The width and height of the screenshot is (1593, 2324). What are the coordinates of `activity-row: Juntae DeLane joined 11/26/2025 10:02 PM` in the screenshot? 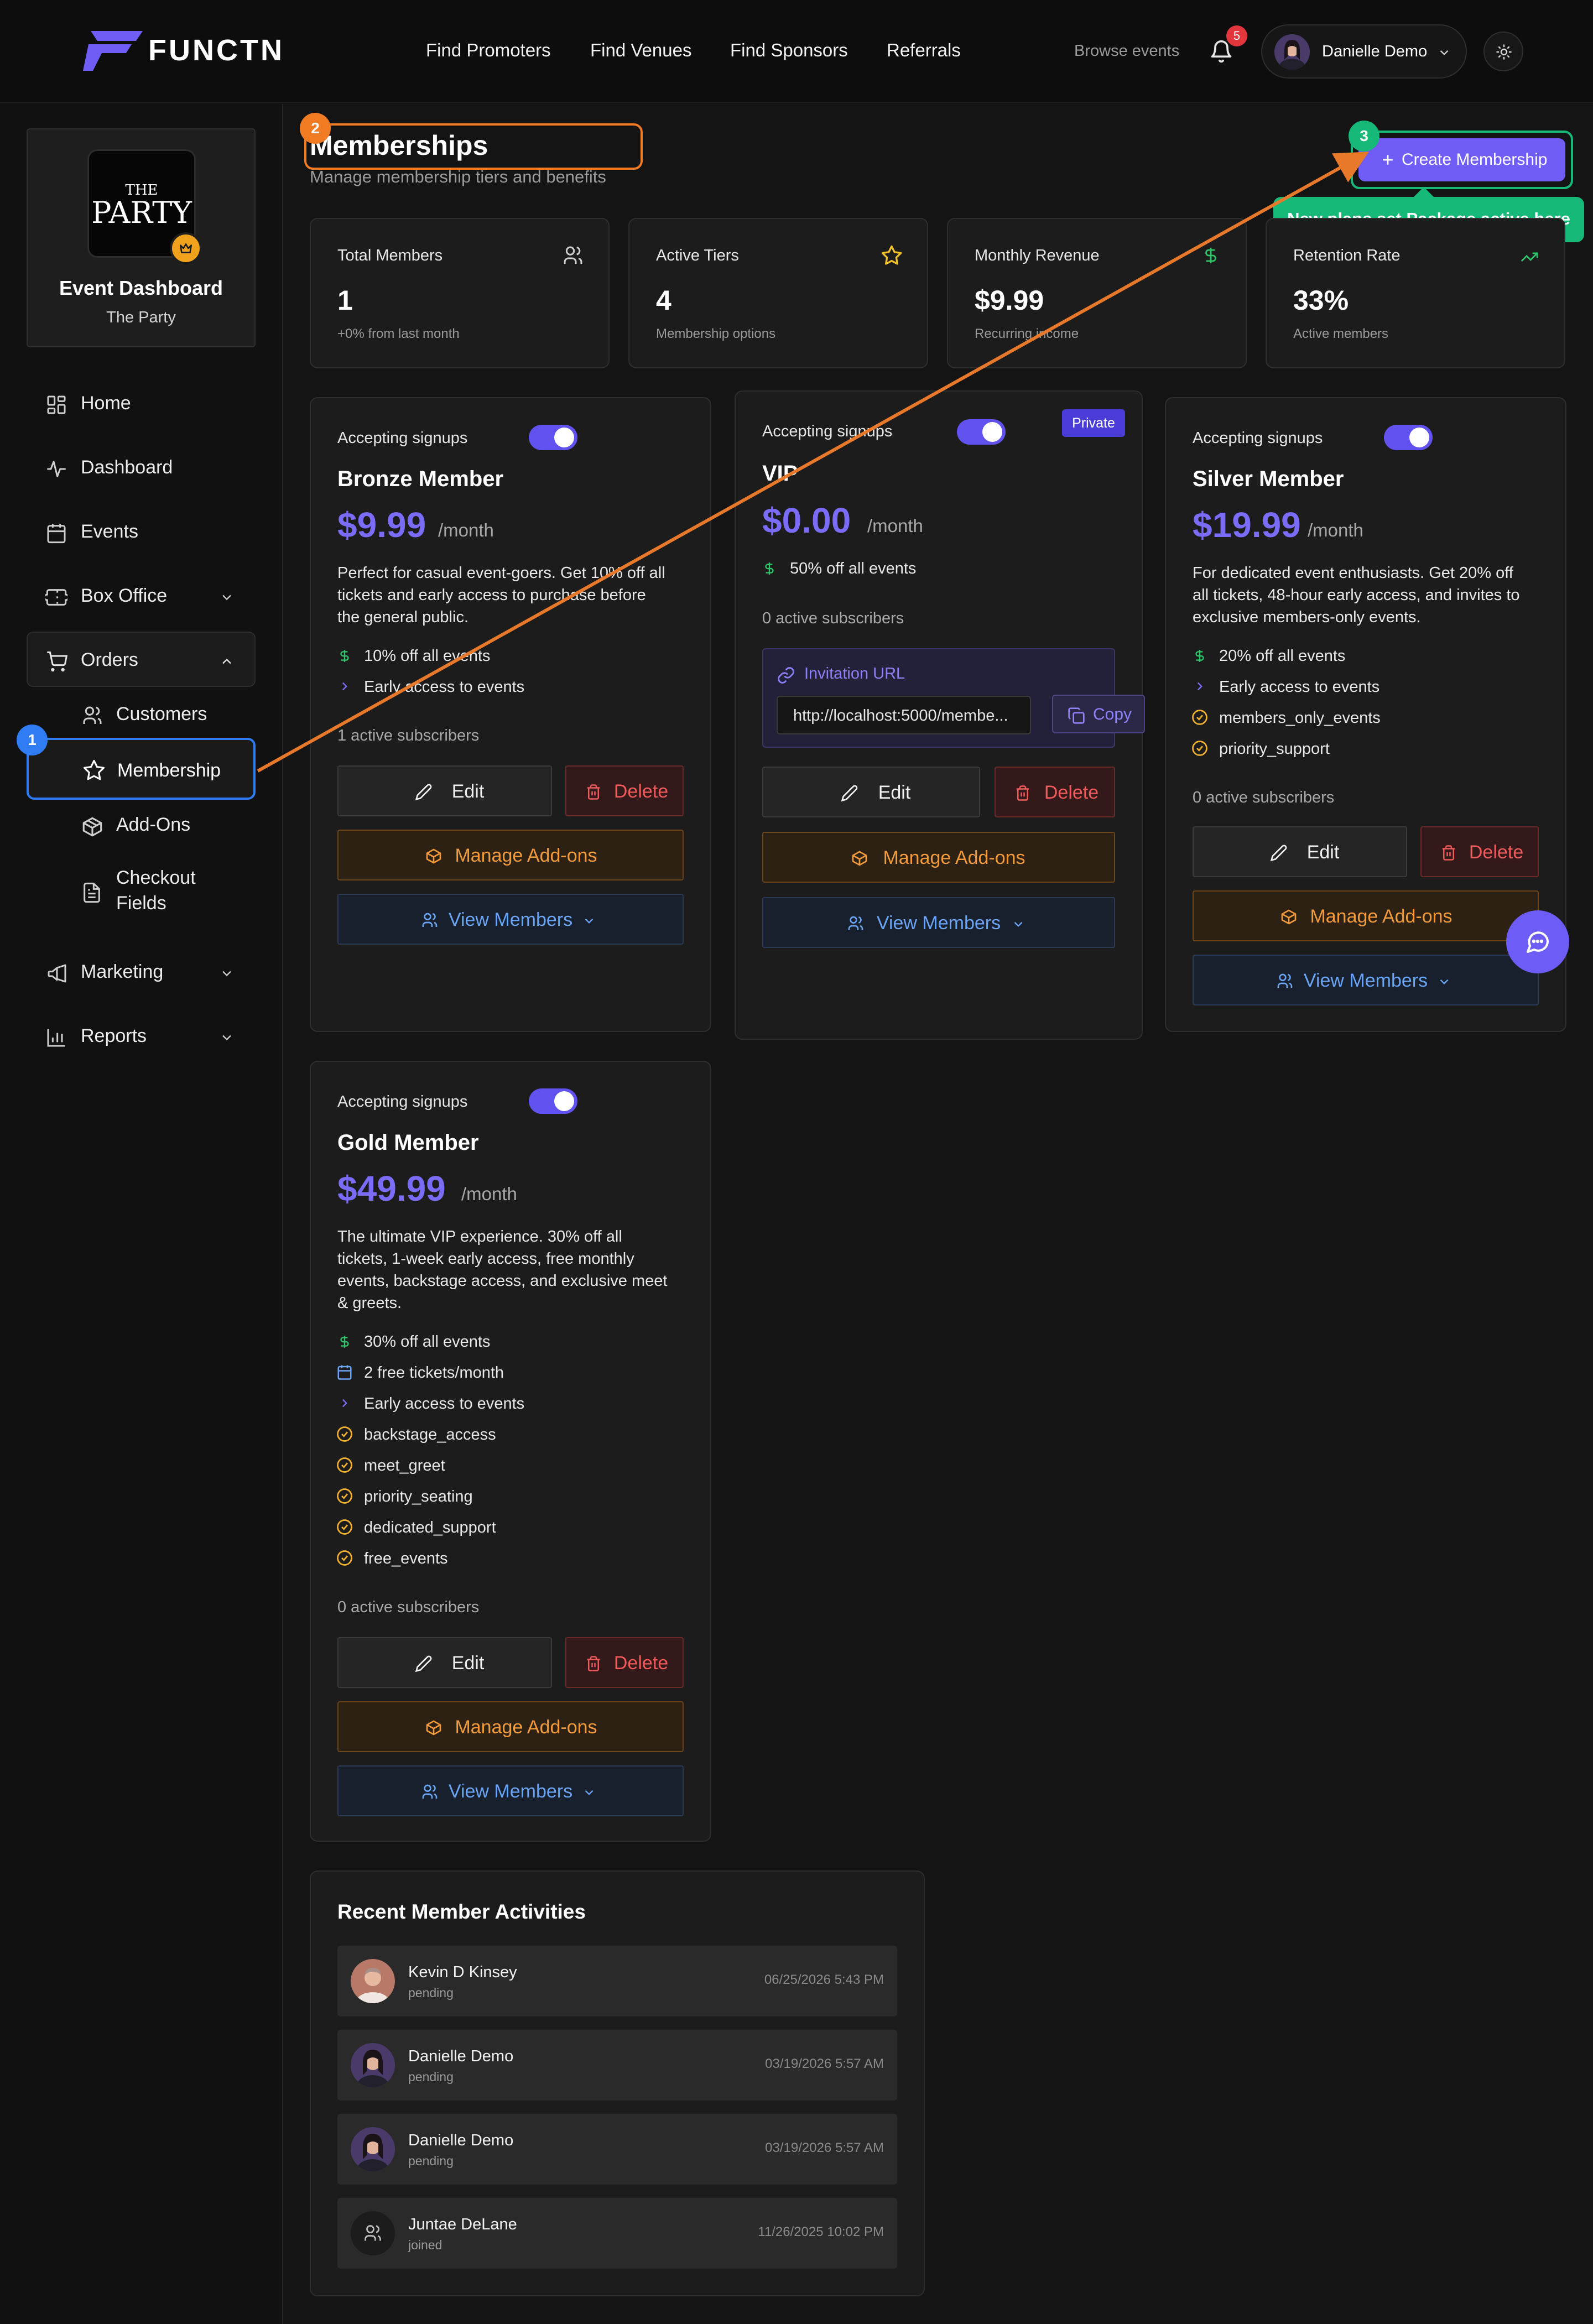 It's located at (617, 2233).